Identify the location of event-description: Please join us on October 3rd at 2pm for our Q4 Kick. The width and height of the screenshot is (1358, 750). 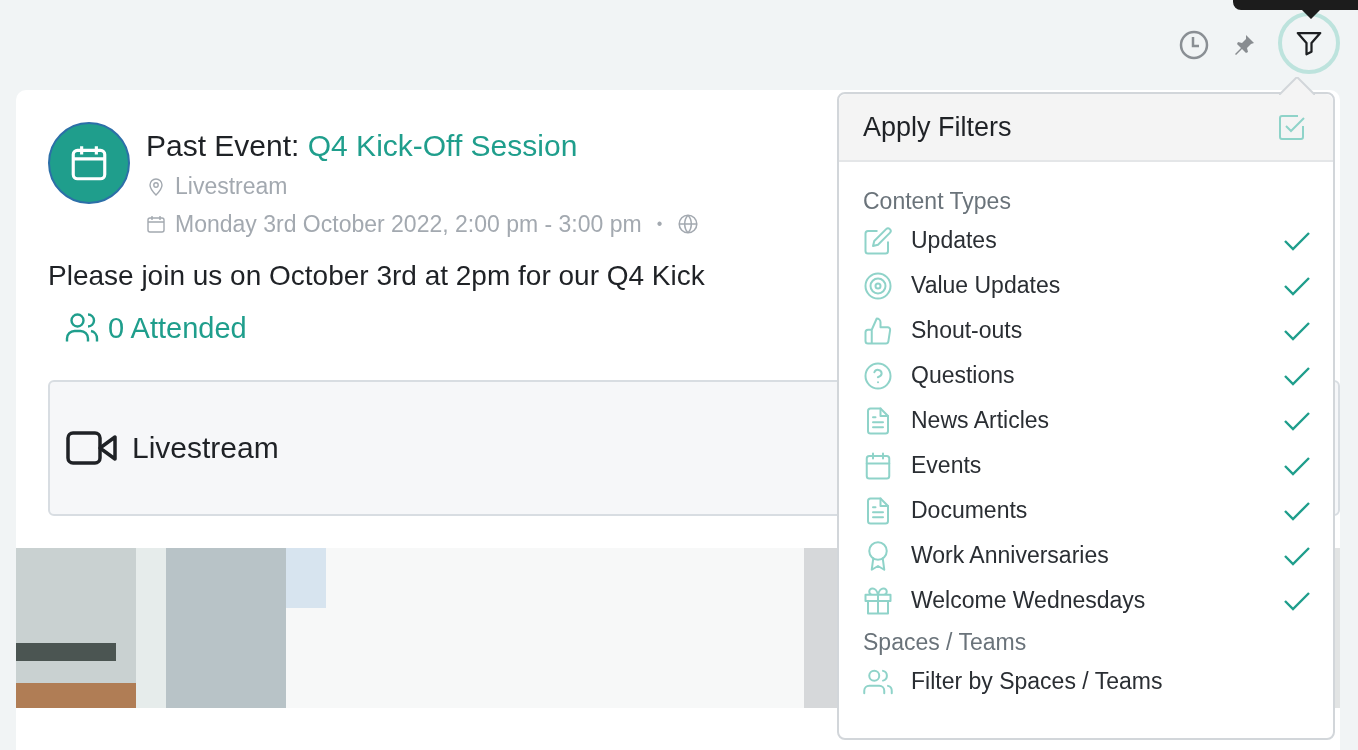
(376, 276).